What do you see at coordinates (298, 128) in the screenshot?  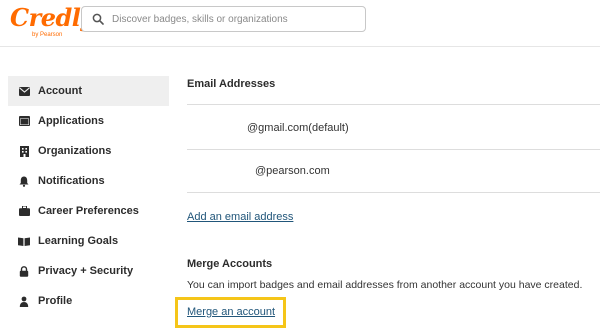 I see `email-address-default: @gmail.com(default)` at bounding box center [298, 128].